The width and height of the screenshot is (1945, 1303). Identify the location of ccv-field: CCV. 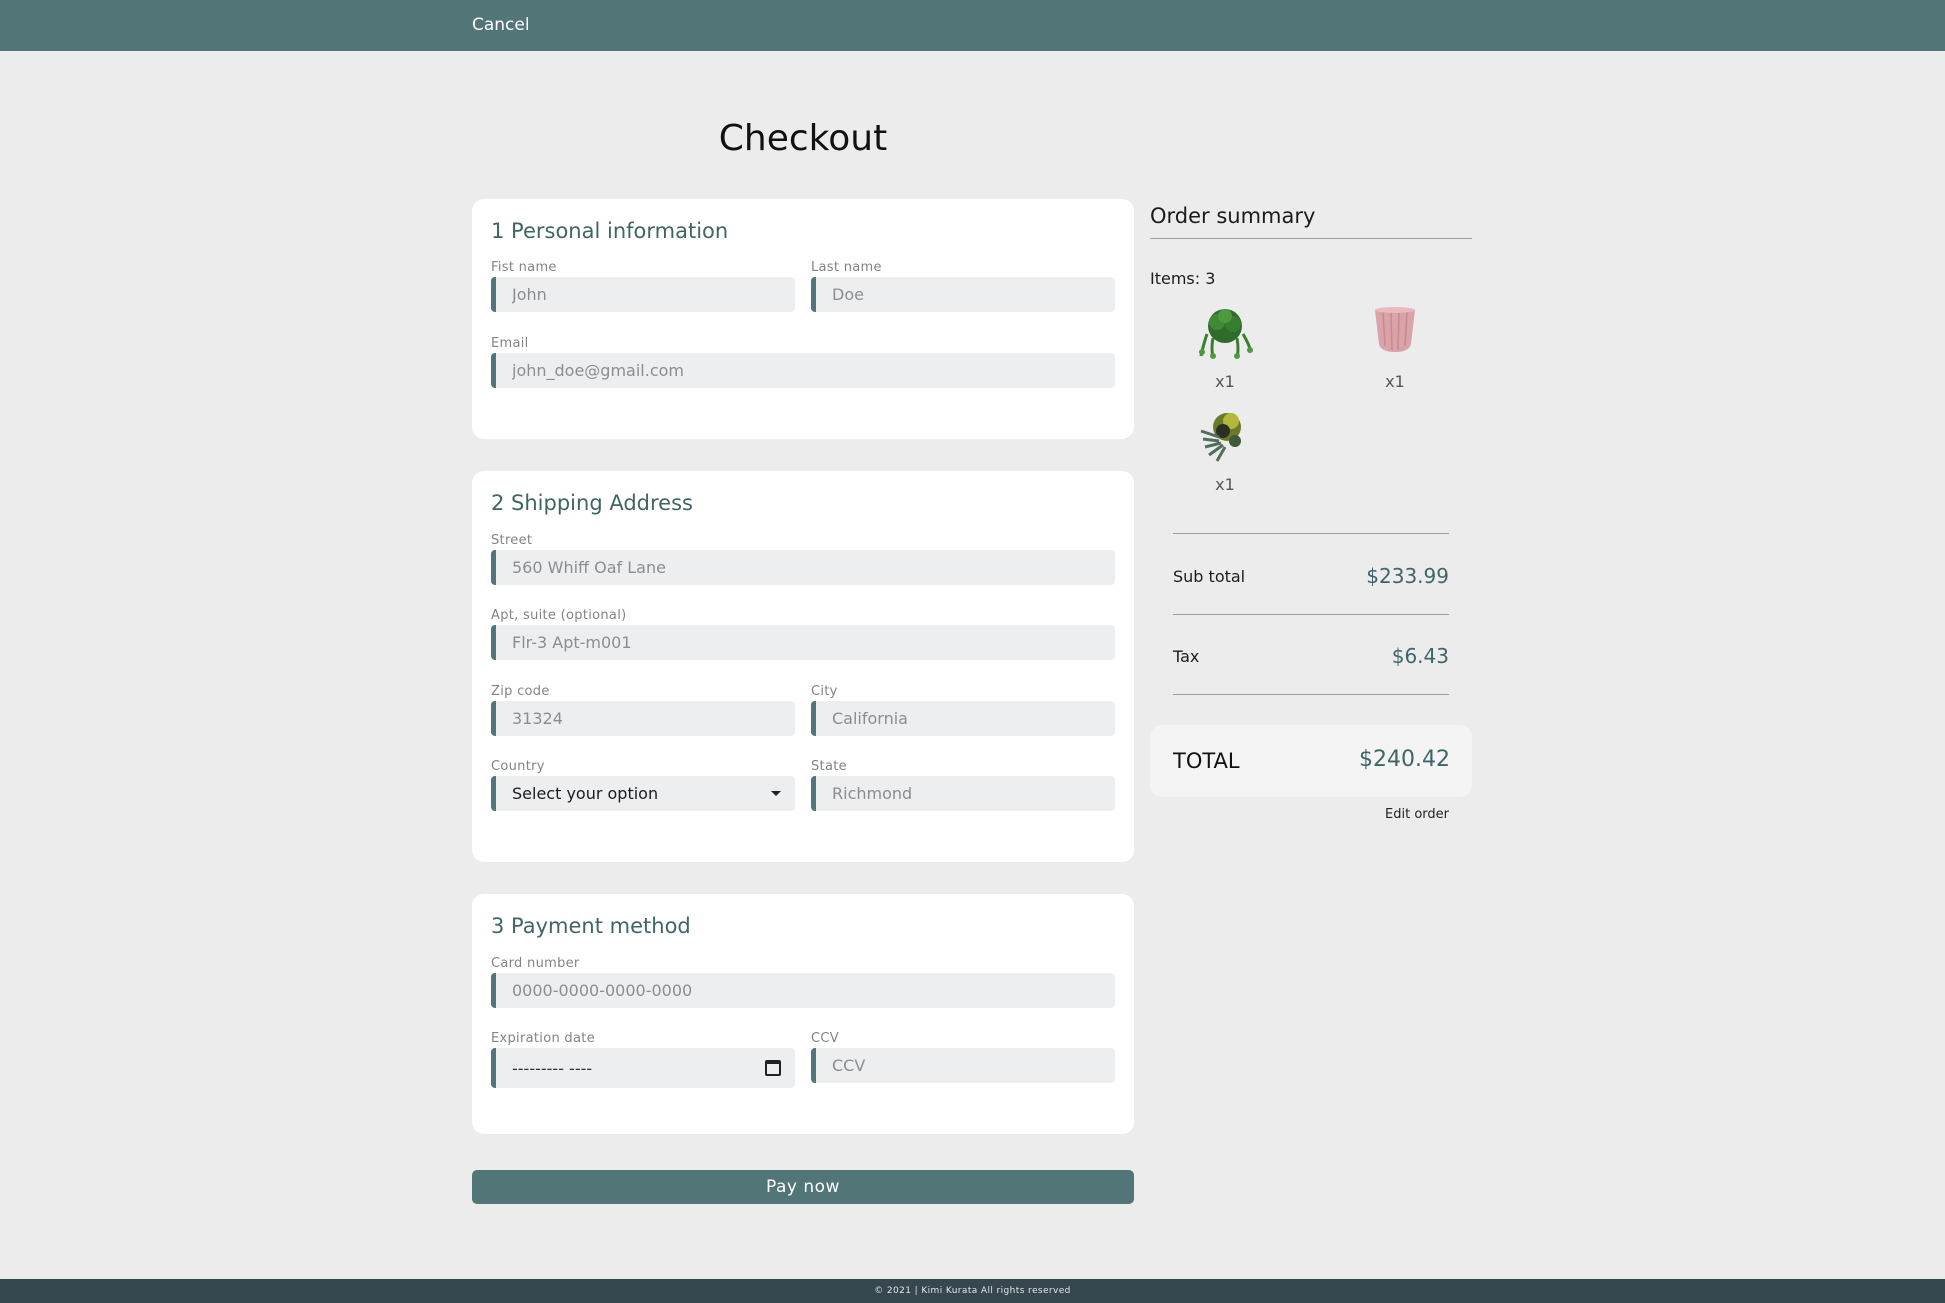
(963, 1056).